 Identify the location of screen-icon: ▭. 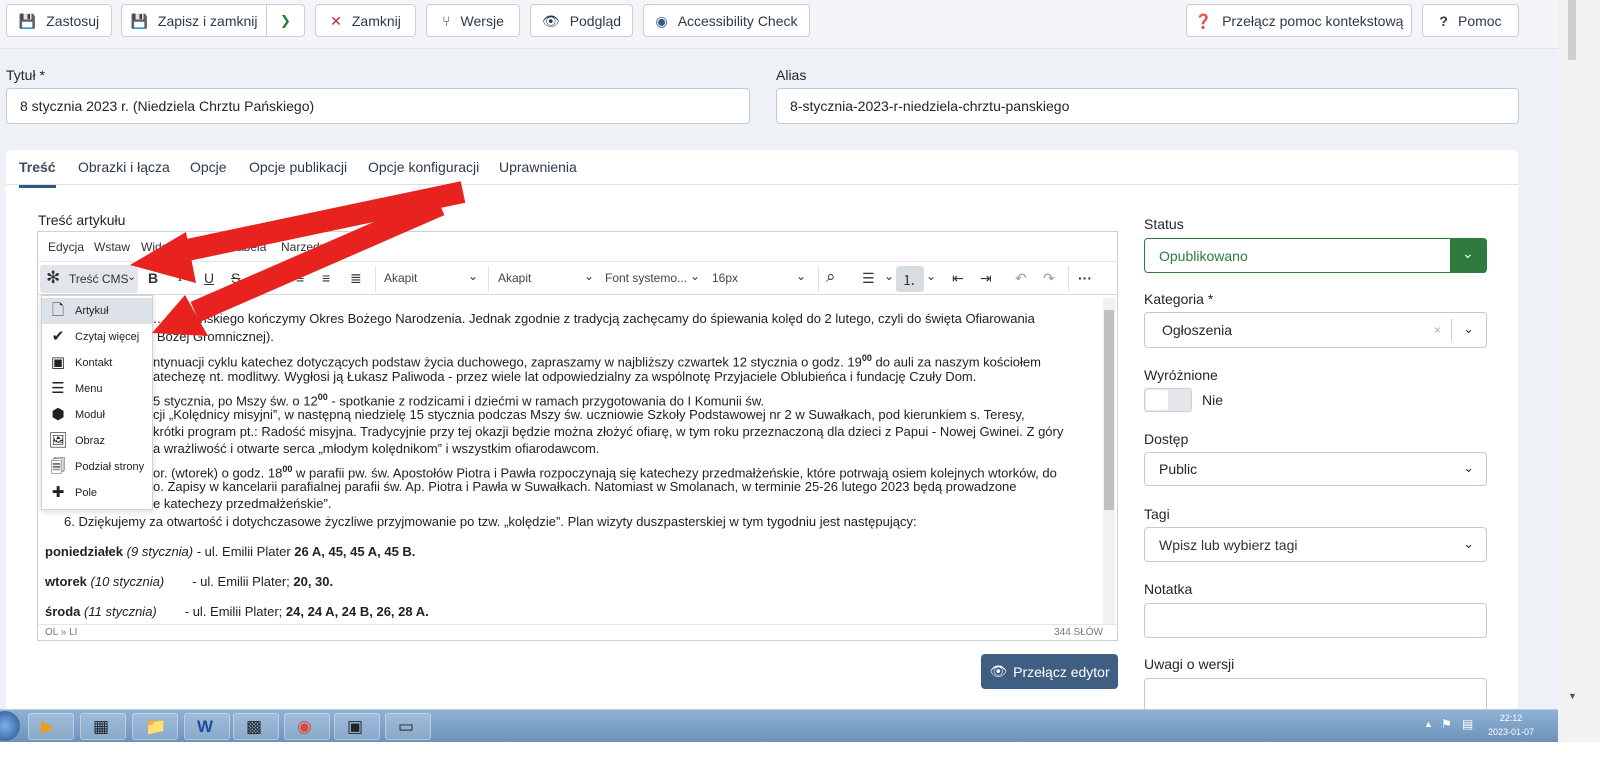
(406, 726).